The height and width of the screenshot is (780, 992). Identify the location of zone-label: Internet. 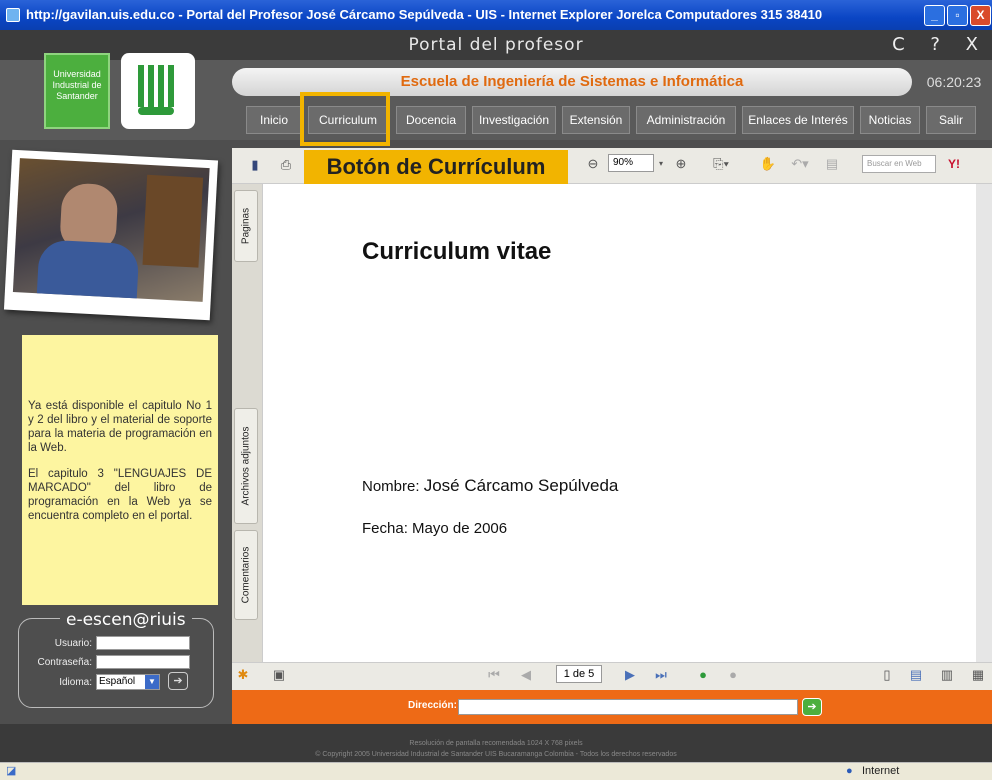
(881, 771).